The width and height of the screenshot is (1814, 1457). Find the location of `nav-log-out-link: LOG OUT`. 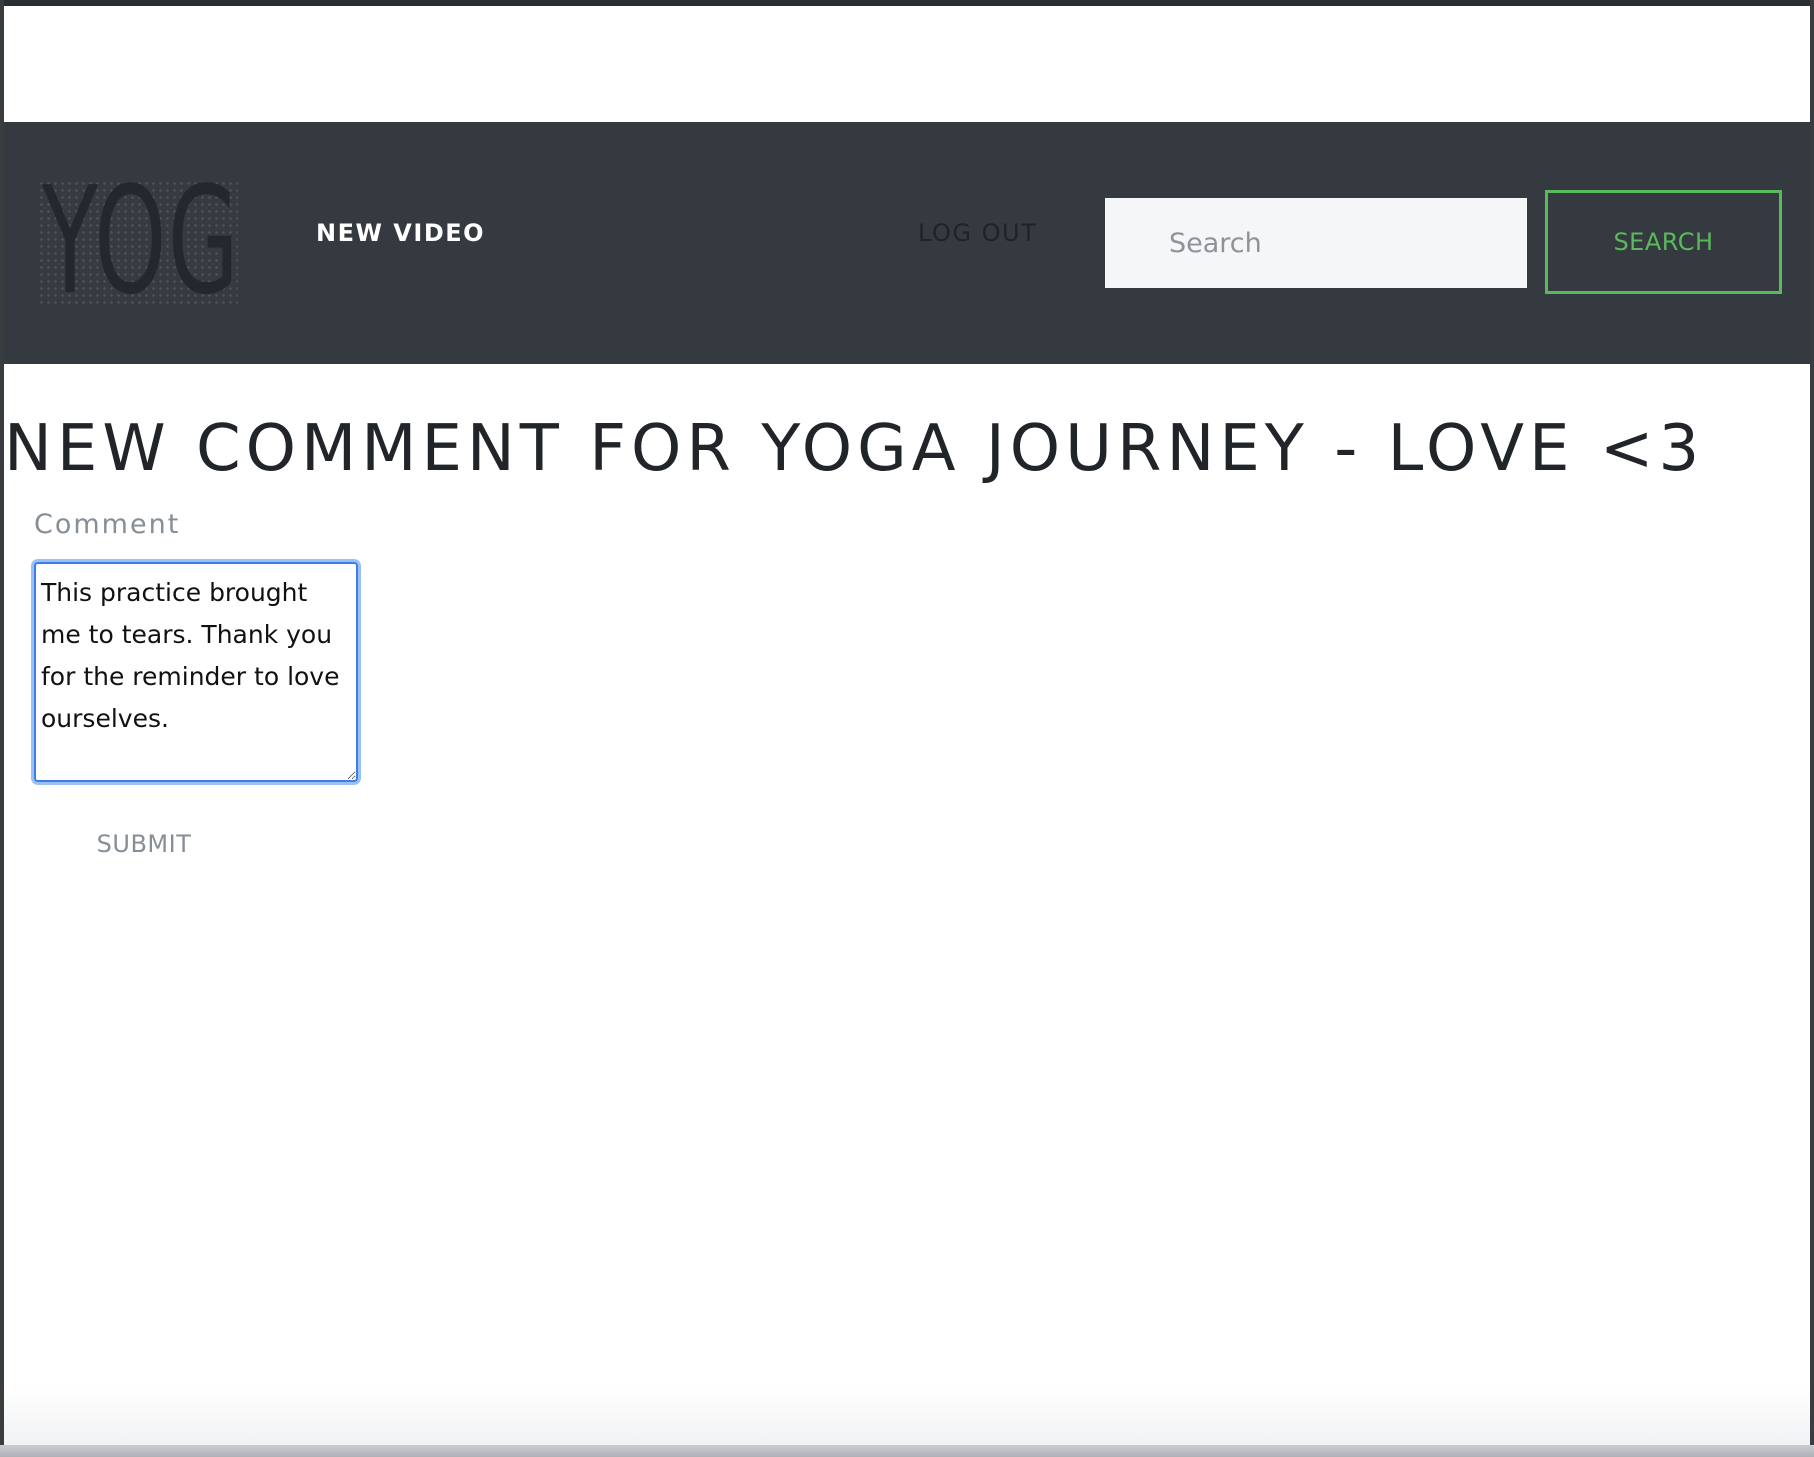

nav-log-out-link: LOG OUT is located at coordinates (977, 233).